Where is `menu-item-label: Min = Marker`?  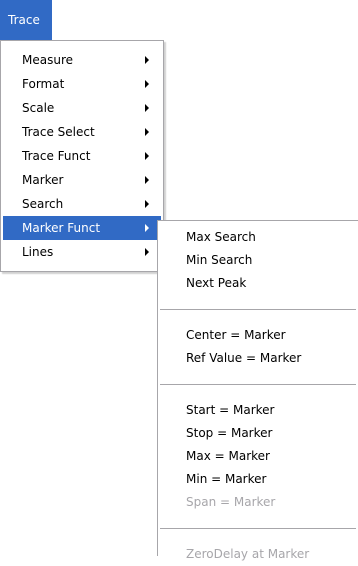
menu-item-label: Min = Marker is located at coordinates (226, 479).